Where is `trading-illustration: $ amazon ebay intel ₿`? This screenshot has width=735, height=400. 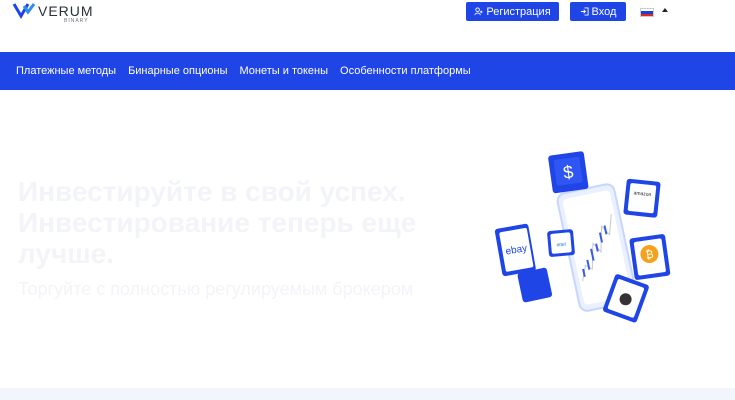 trading-illustration: $ amazon ebay intel ₿ is located at coordinates (582, 237).